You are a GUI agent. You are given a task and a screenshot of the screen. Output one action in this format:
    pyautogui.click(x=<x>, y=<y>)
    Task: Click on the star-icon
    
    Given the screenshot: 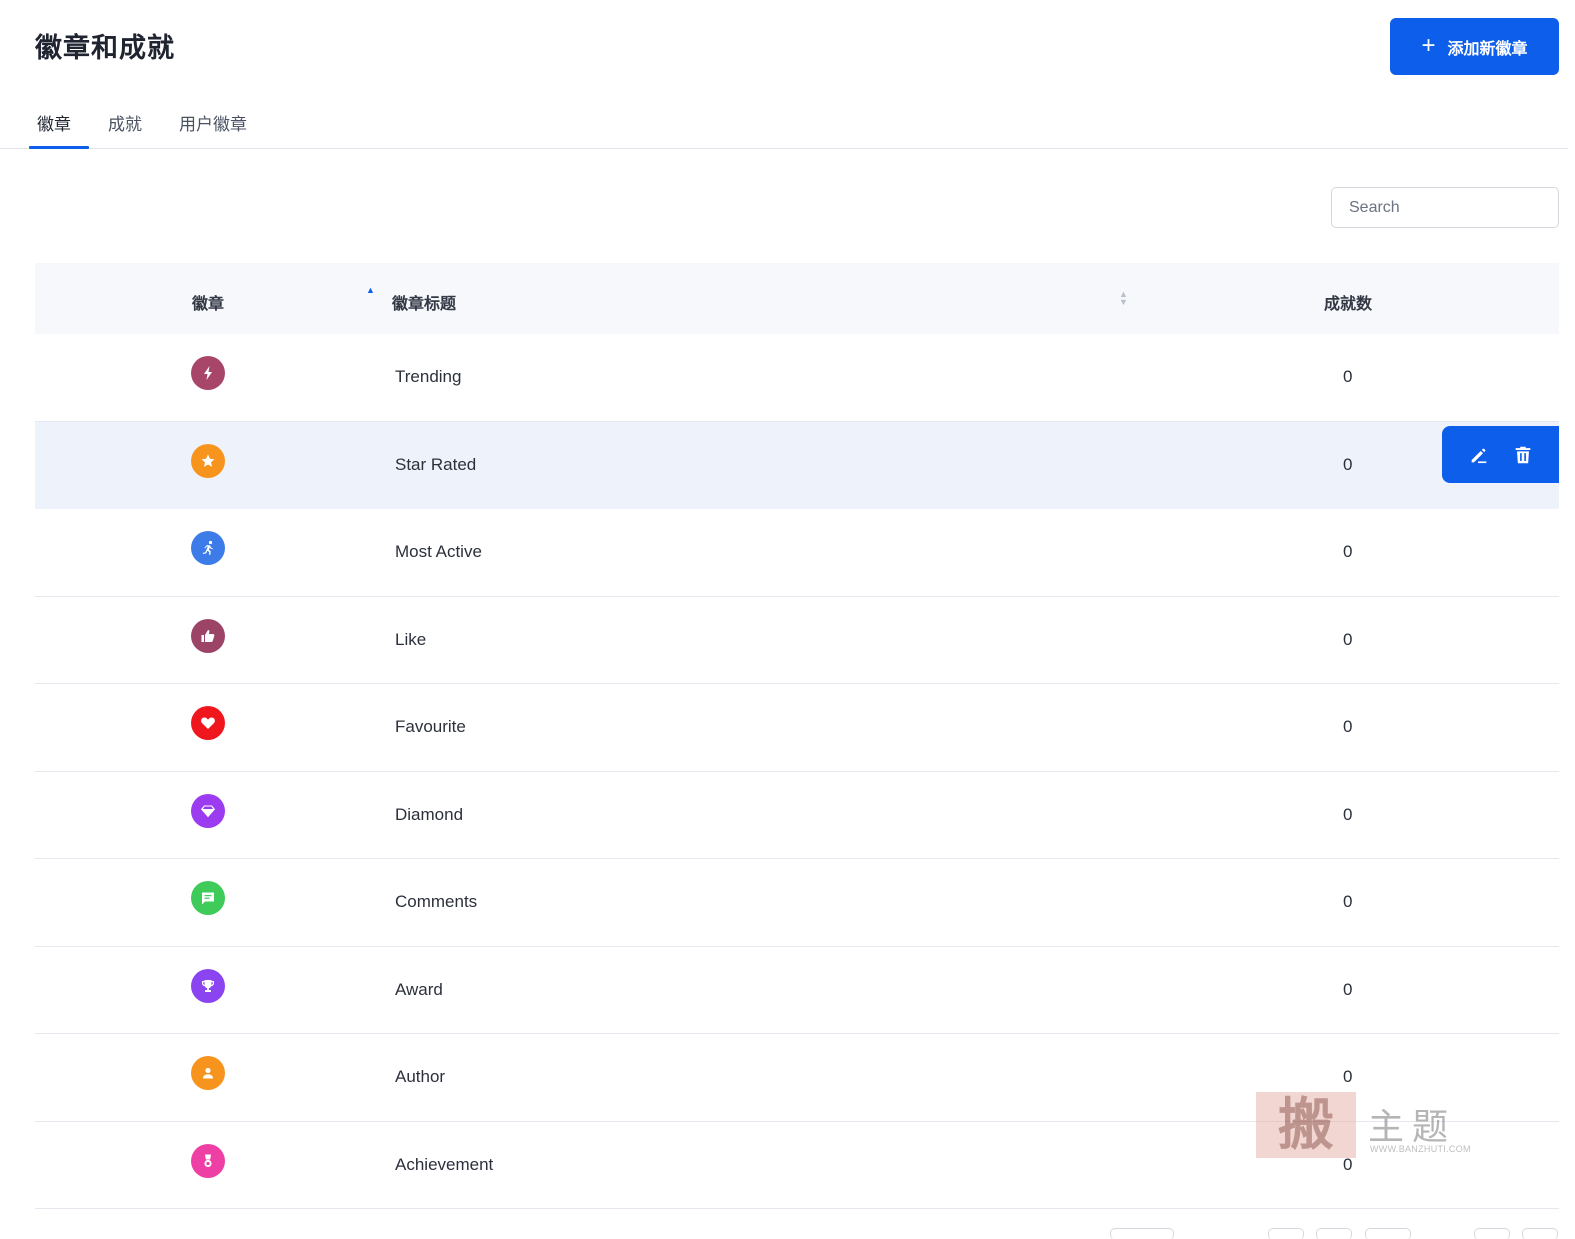 What is the action you would take?
    pyautogui.click(x=208, y=460)
    